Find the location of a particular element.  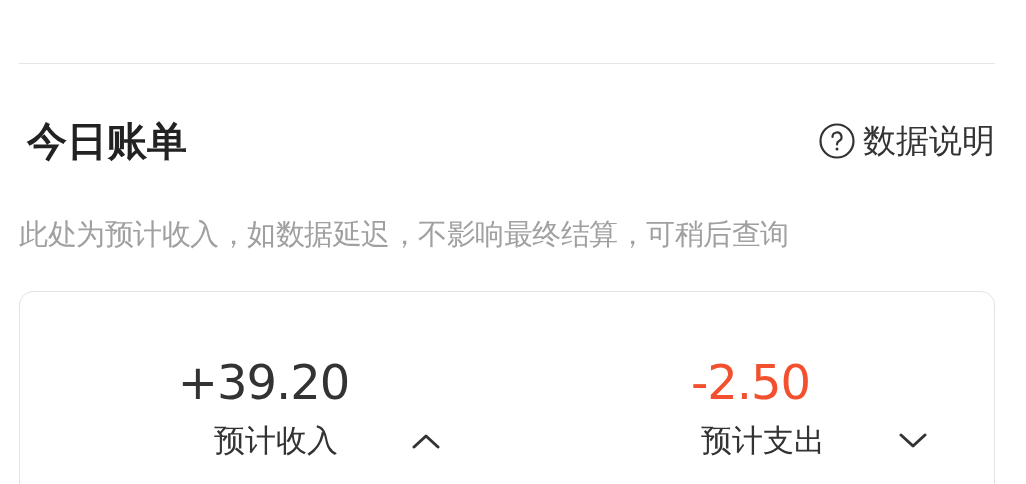

amount-value: +39.20 is located at coordinates (263, 382).